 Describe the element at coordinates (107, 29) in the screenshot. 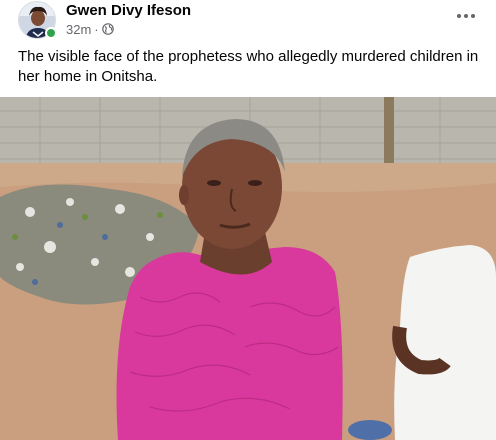

I see `globe-icon` at that location.